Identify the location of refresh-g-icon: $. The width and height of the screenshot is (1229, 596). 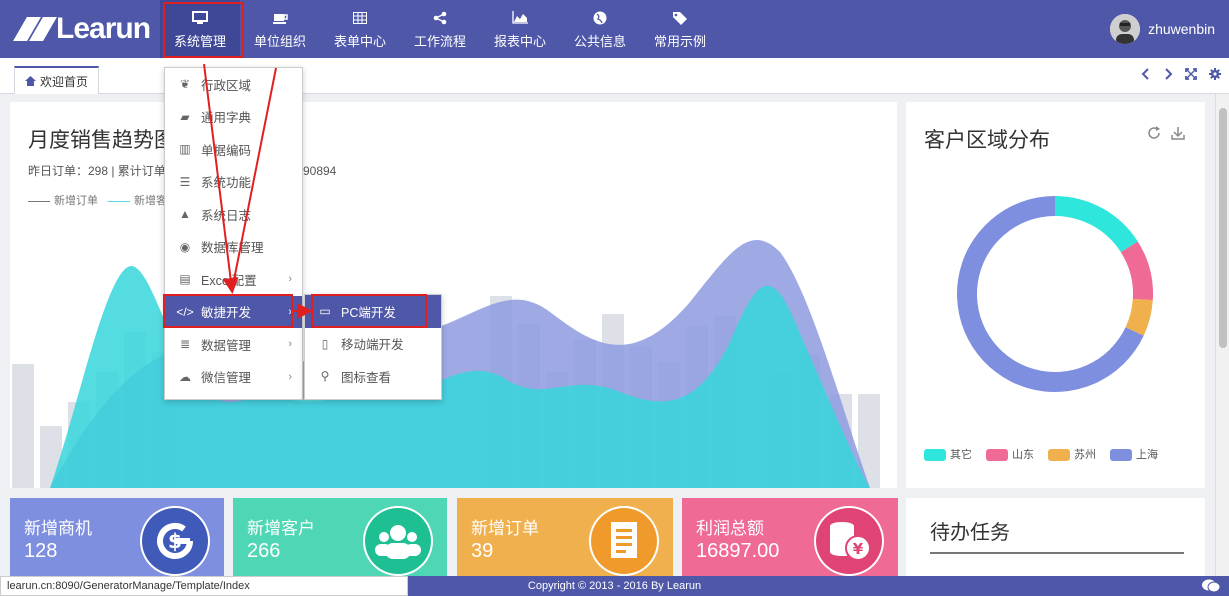
(175, 541).